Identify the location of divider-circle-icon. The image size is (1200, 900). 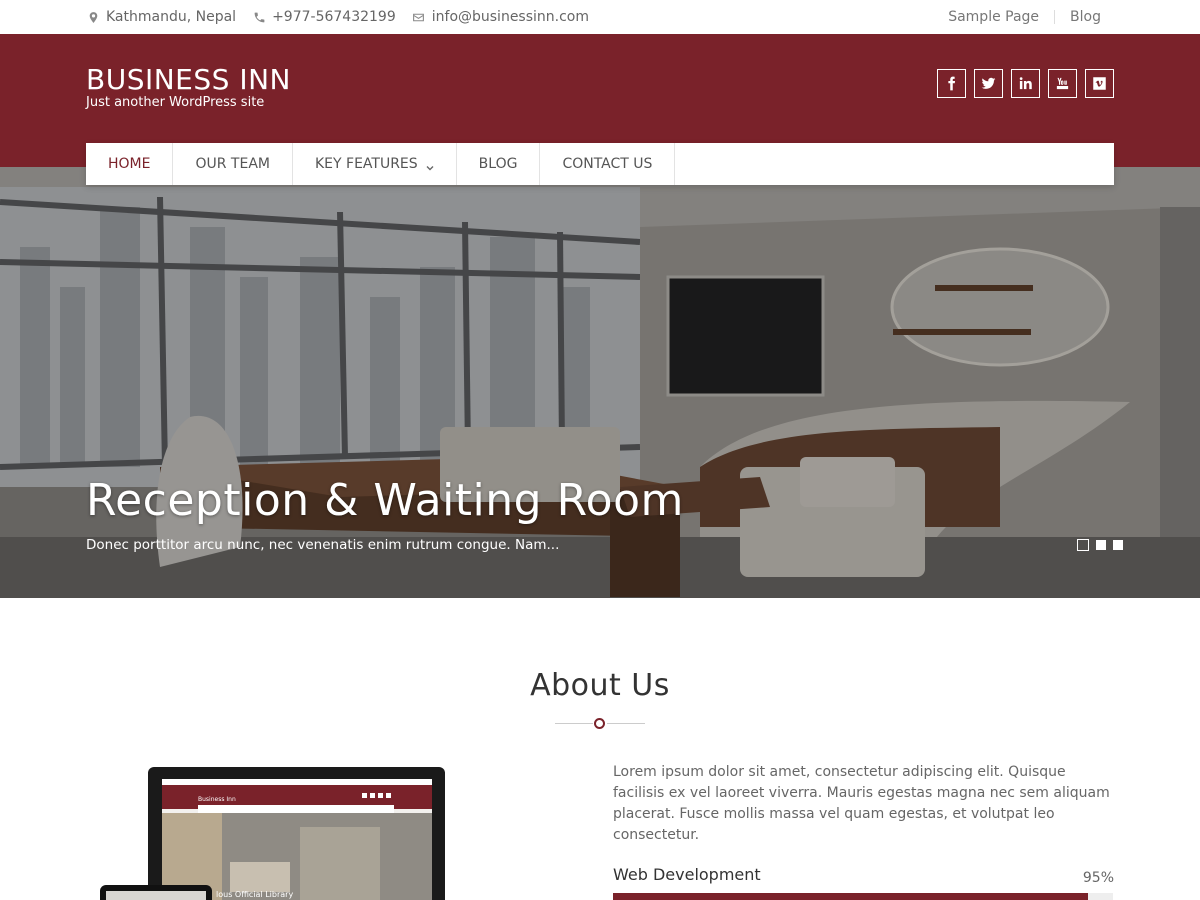
(599, 723).